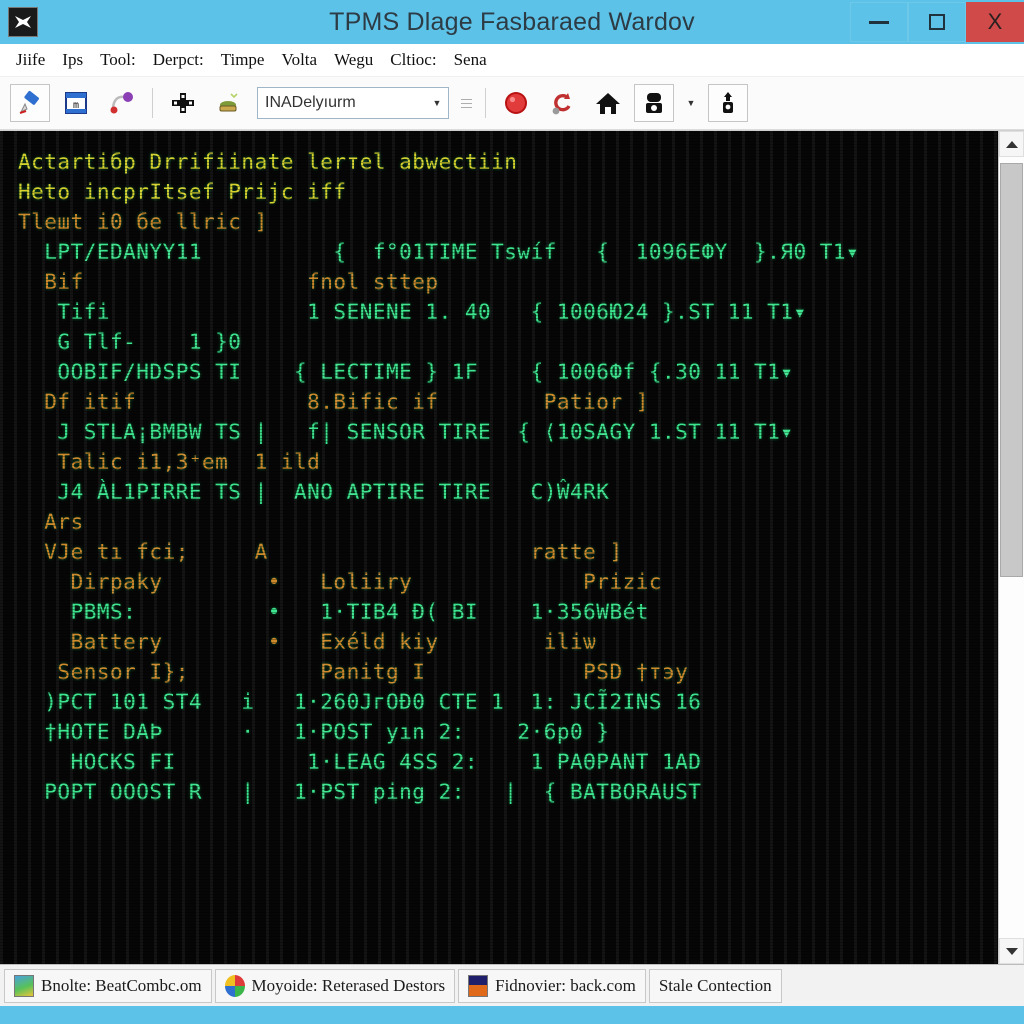 Image resolution: width=1024 pixels, height=1024 pixels. I want to click on terminal-line: Dirpaky • Loliiry Prizic, so click(340, 582).